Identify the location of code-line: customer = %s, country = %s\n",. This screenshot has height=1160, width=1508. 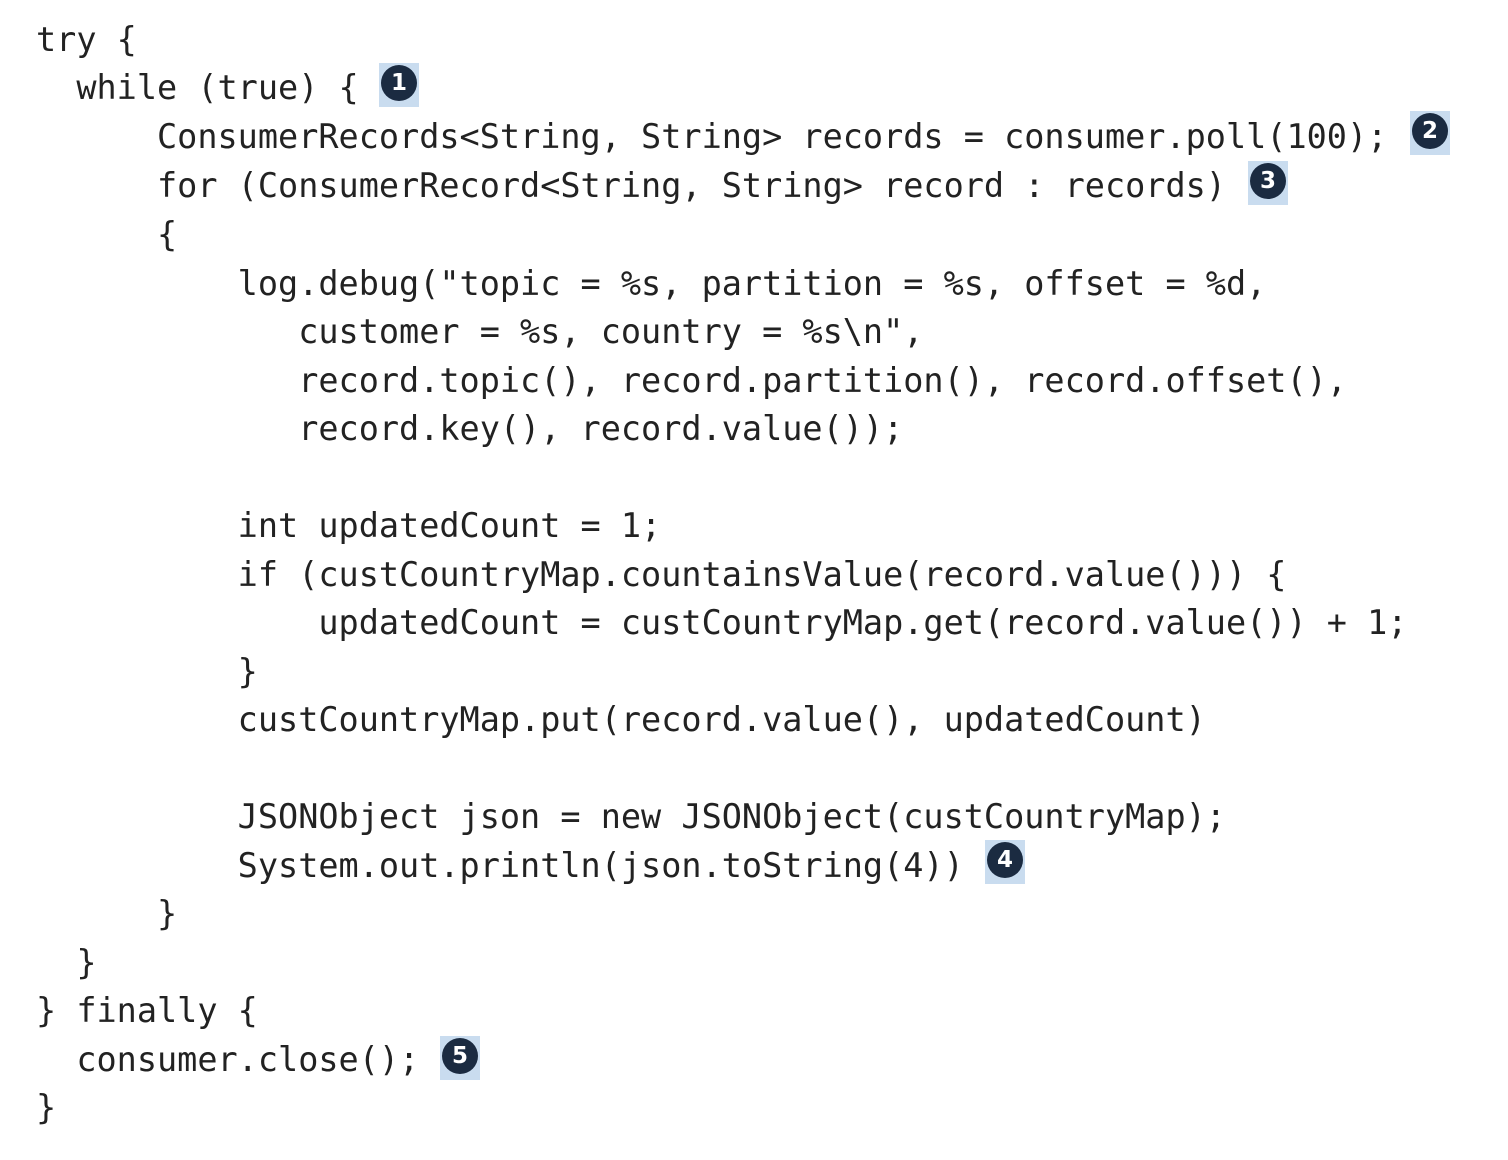
(480, 331).